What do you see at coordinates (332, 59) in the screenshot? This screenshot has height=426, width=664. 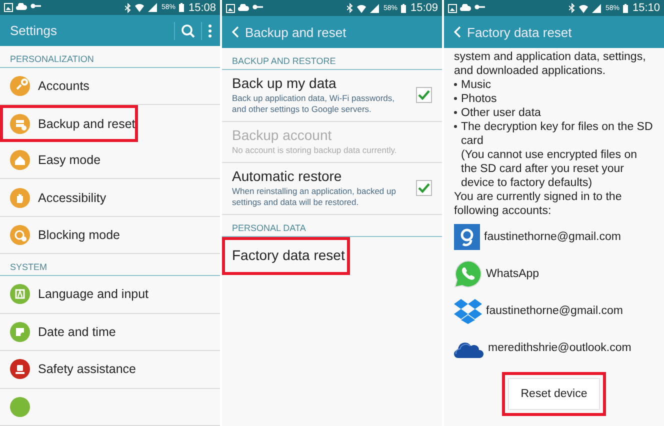 I see `section-header: BACKUP AND RESTORE` at bounding box center [332, 59].